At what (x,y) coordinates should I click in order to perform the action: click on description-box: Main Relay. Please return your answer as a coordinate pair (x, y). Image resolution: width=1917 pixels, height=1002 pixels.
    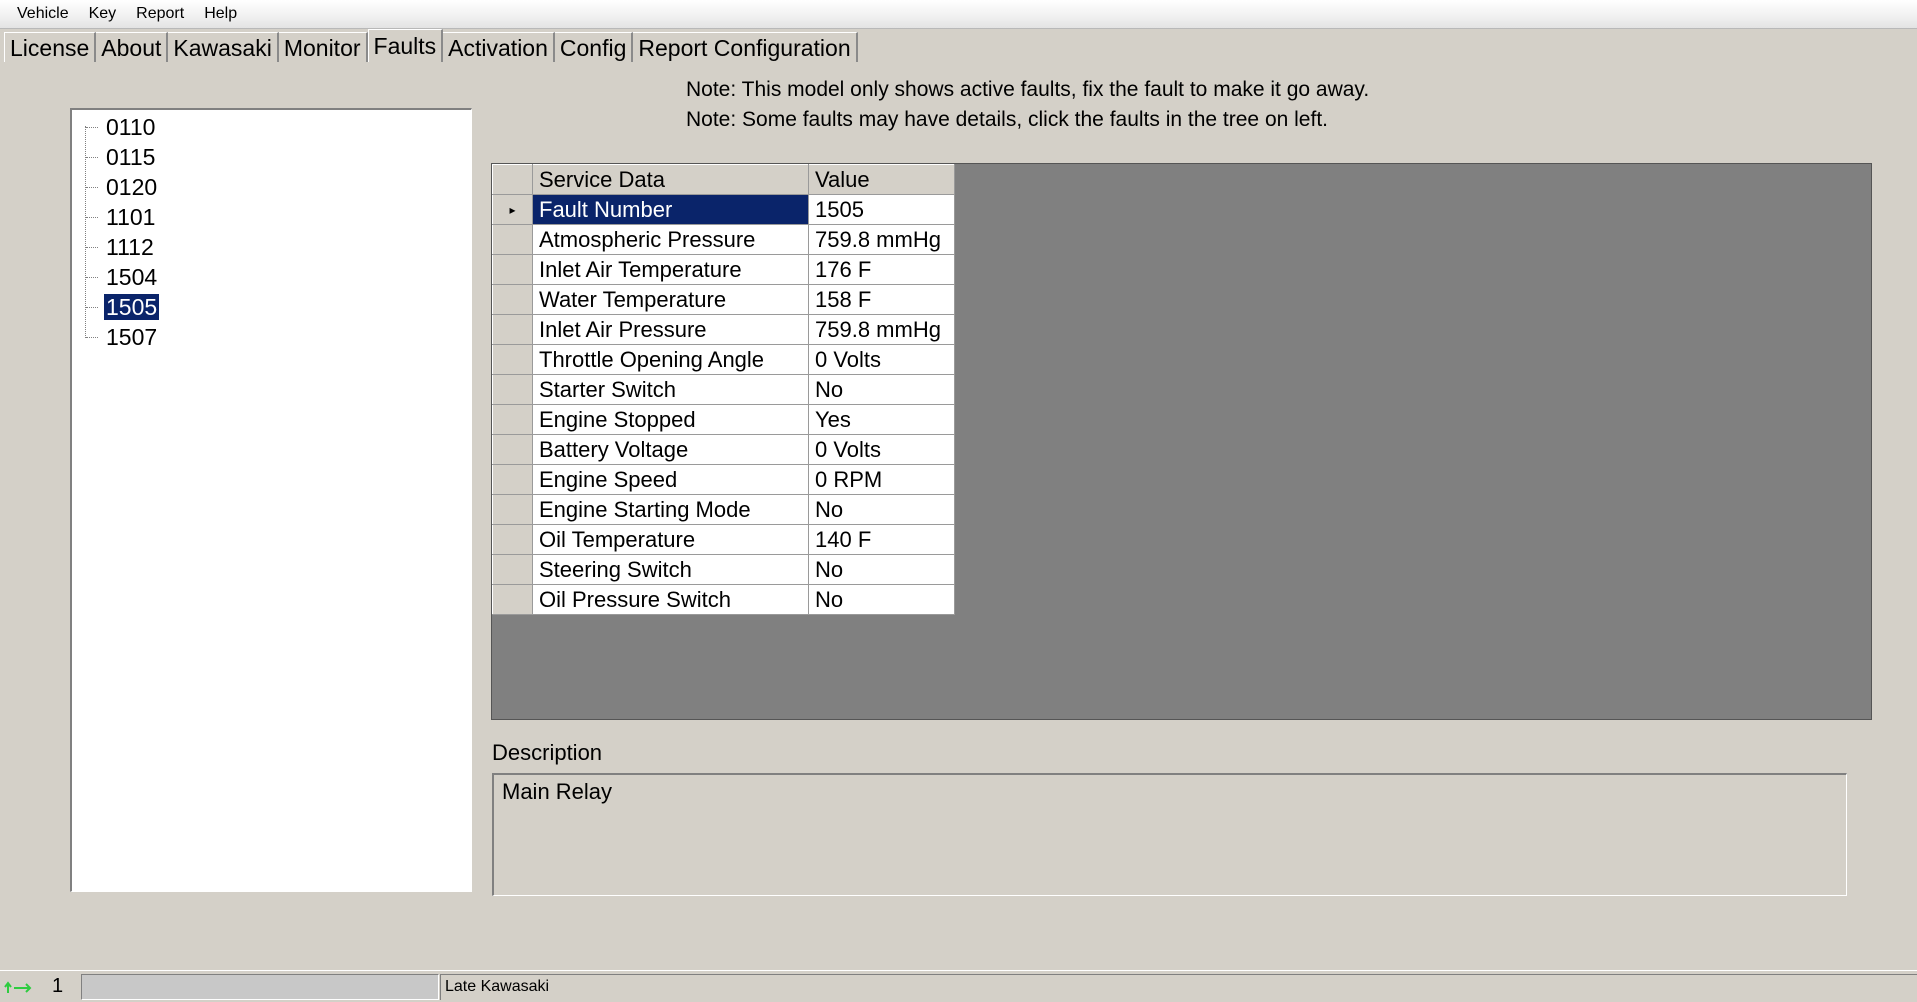
    Looking at the image, I should click on (1169, 834).